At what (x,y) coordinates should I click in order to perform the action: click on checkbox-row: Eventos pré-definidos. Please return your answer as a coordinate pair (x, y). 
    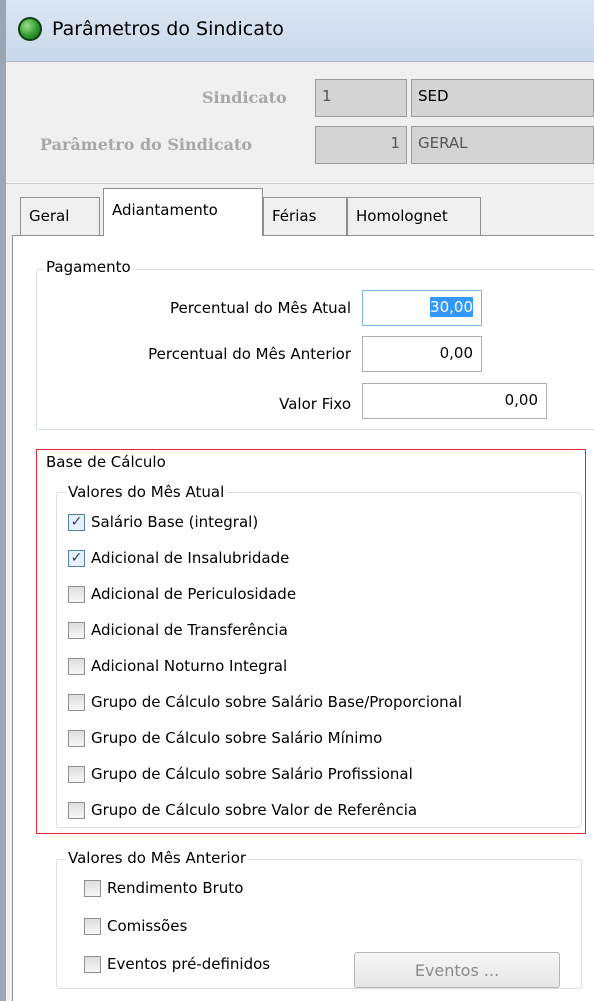
    Looking at the image, I should click on (177, 964).